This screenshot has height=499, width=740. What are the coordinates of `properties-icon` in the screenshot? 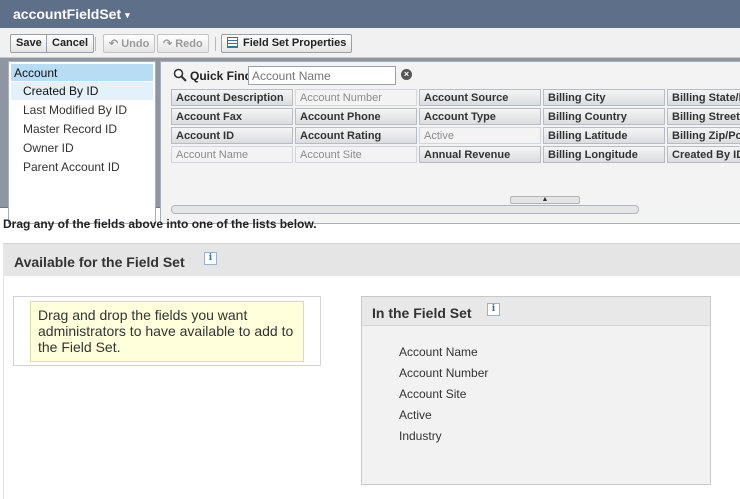 It's located at (232, 42).